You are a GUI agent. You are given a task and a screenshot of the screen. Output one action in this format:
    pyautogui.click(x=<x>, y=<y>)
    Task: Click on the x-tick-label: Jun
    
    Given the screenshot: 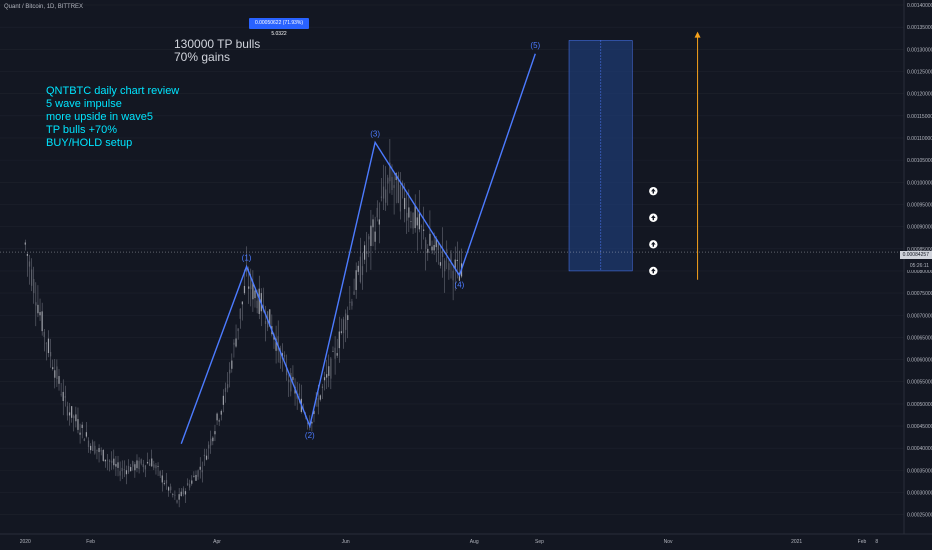 What is the action you would take?
    pyautogui.click(x=346, y=542)
    